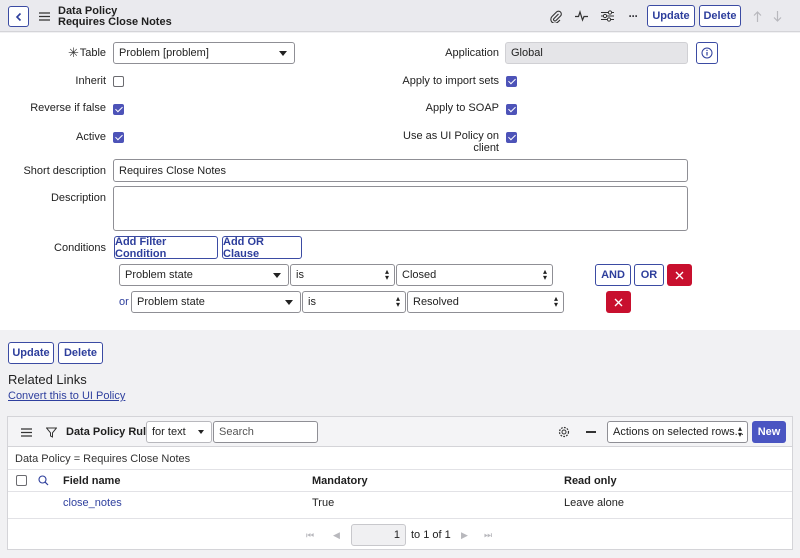 The width and height of the screenshot is (800, 558). Describe the element at coordinates (564, 432) in the screenshot. I see `gear-icon` at that location.